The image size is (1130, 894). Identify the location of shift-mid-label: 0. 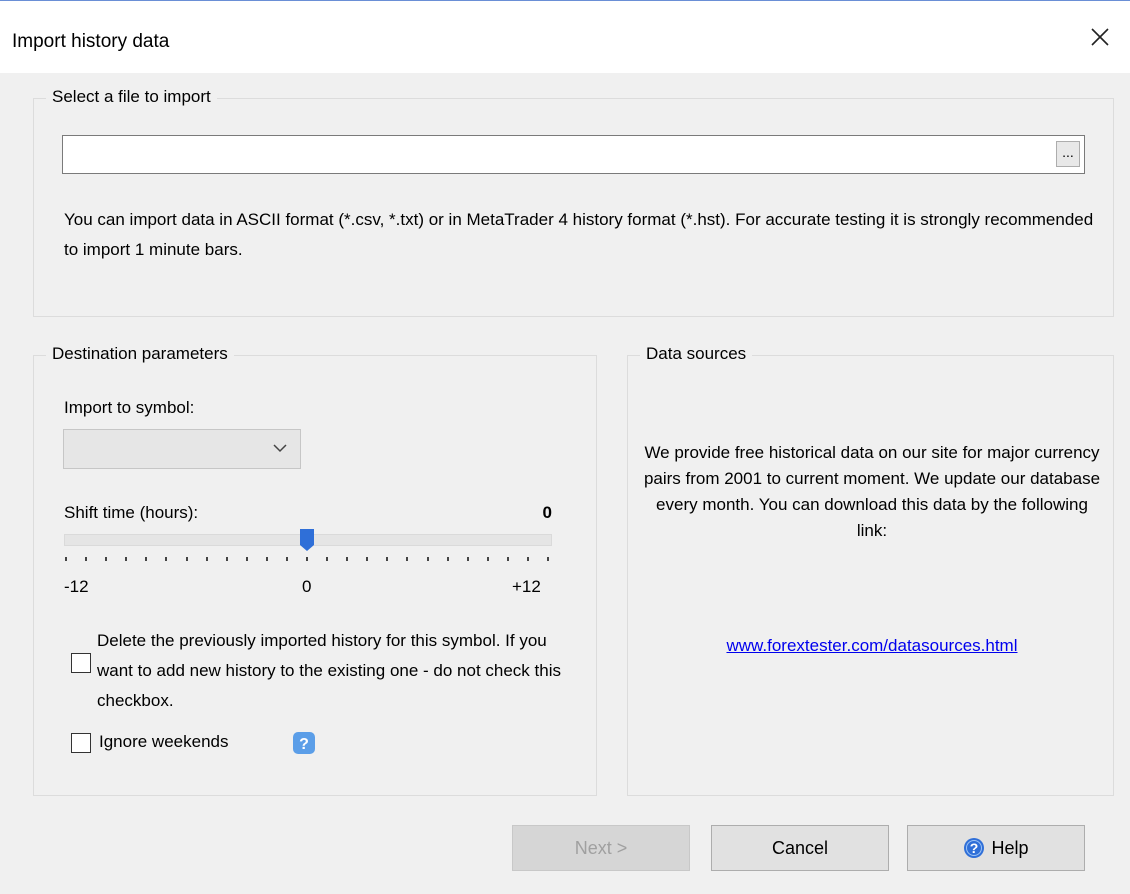
(307, 586).